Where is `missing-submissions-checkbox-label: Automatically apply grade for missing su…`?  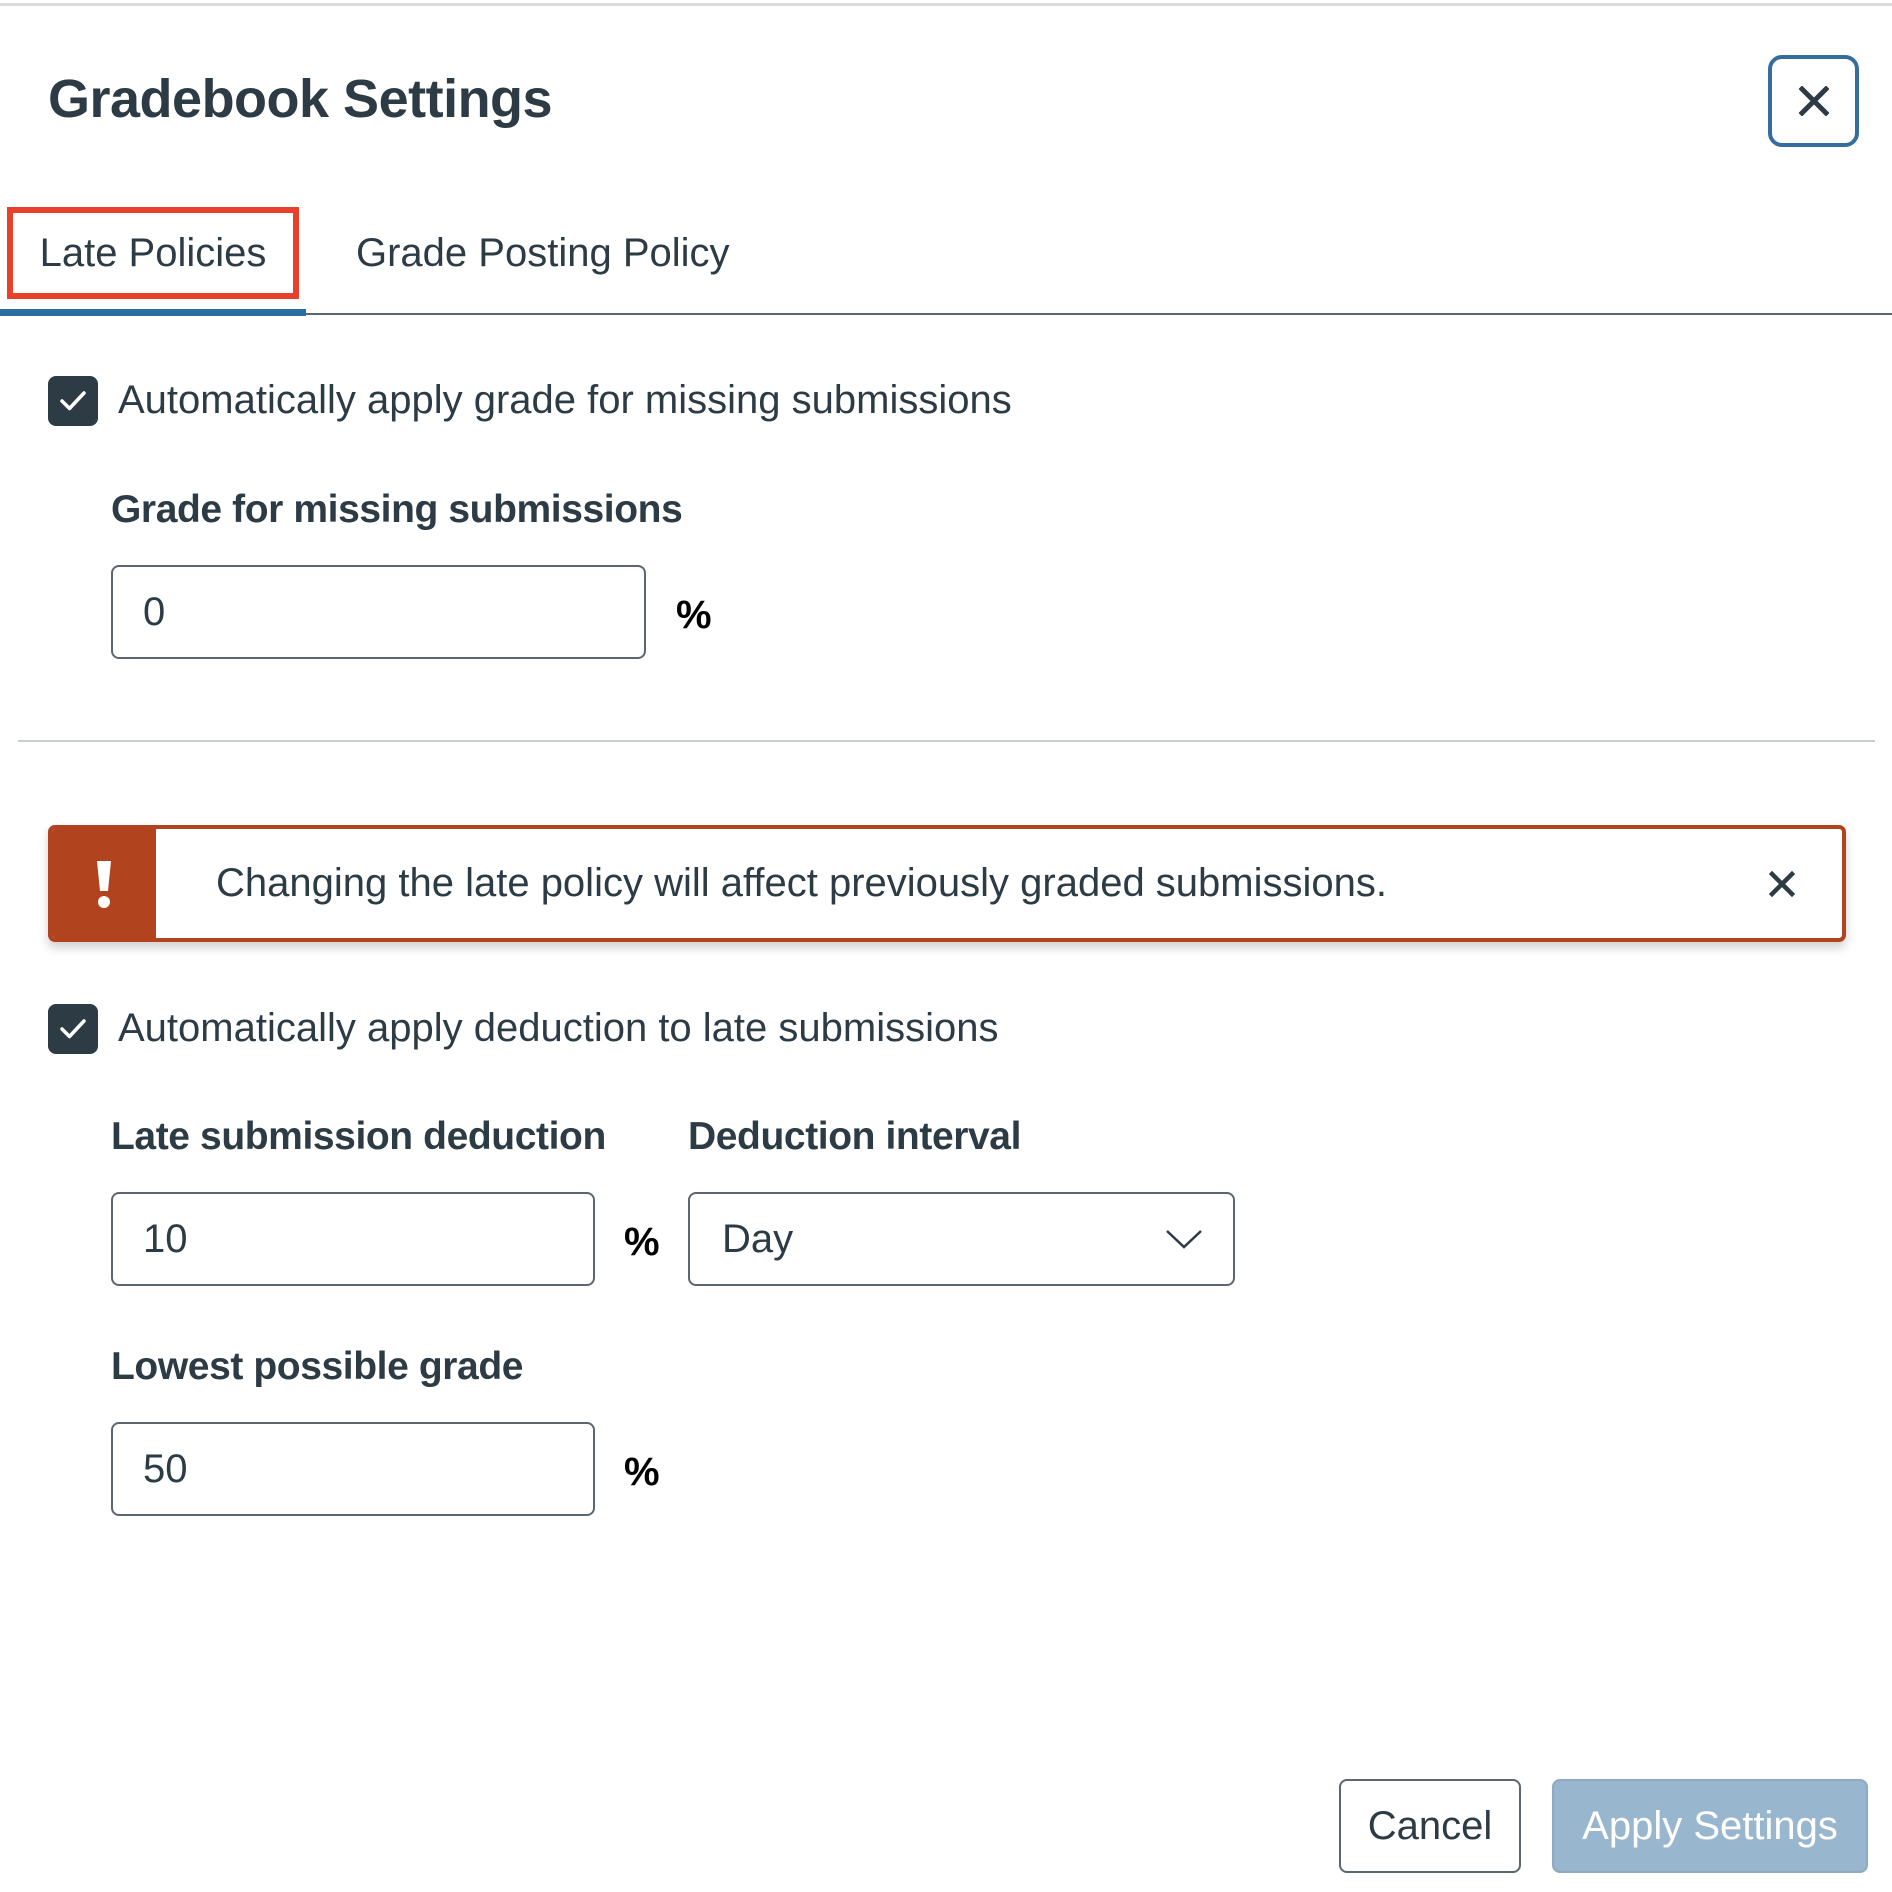 missing-submissions-checkbox-label: Automatically apply grade for missing su… is located at coordinates (565, 400).